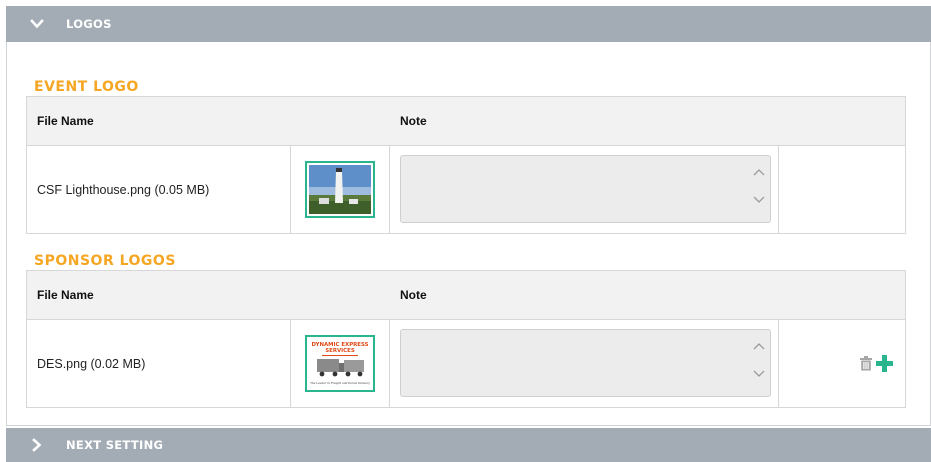  I want to click on trash-icon, so click(866, 363).